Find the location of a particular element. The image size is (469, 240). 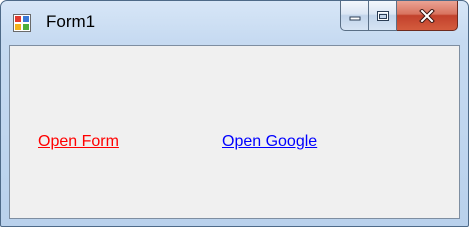

window-title: Form1 is located at coordinates (71, 21).